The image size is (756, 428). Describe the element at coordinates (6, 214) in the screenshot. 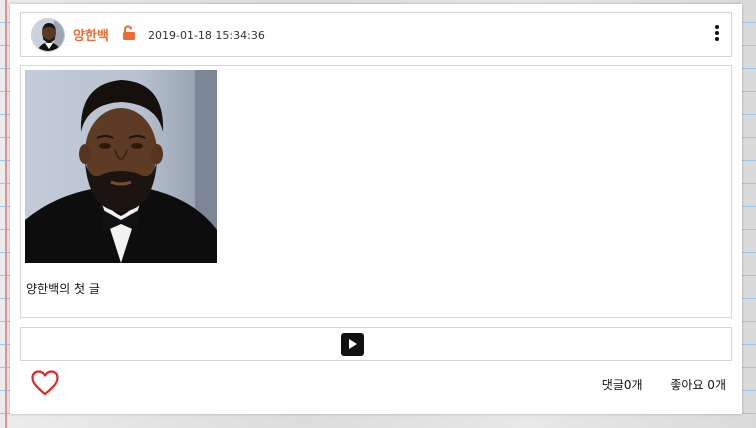

I see `notebook-margin-line` at that location.